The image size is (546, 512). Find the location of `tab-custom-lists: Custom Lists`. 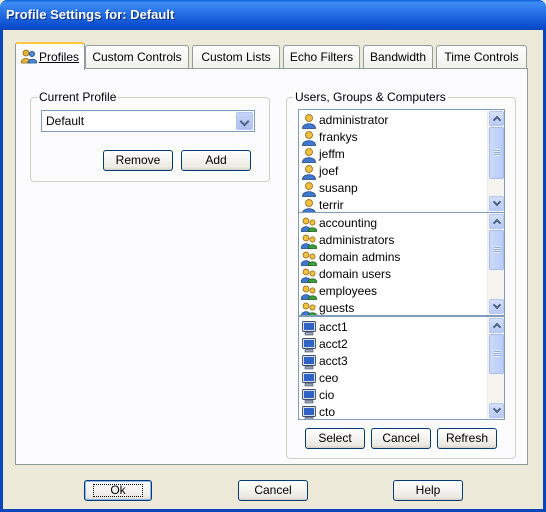

tab-custom-lists: Custom Lists is located at coordinates (236, 57).